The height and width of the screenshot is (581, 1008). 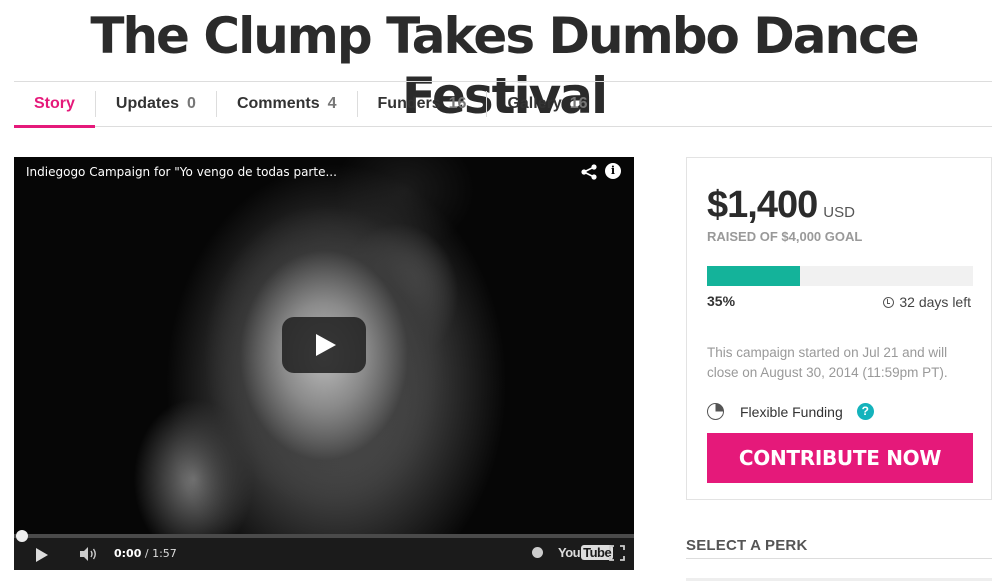 I want to click on amount-value: $1,400, so click(x=762, y=205).